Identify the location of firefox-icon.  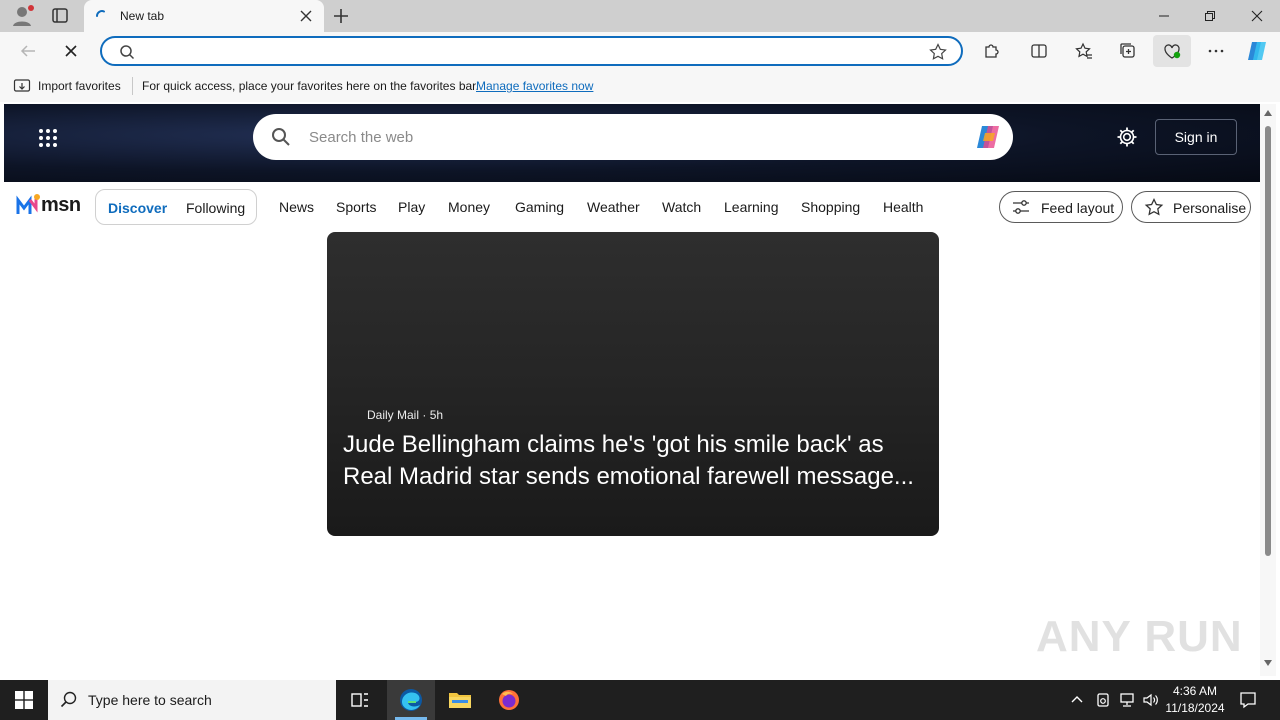
(509, 700).